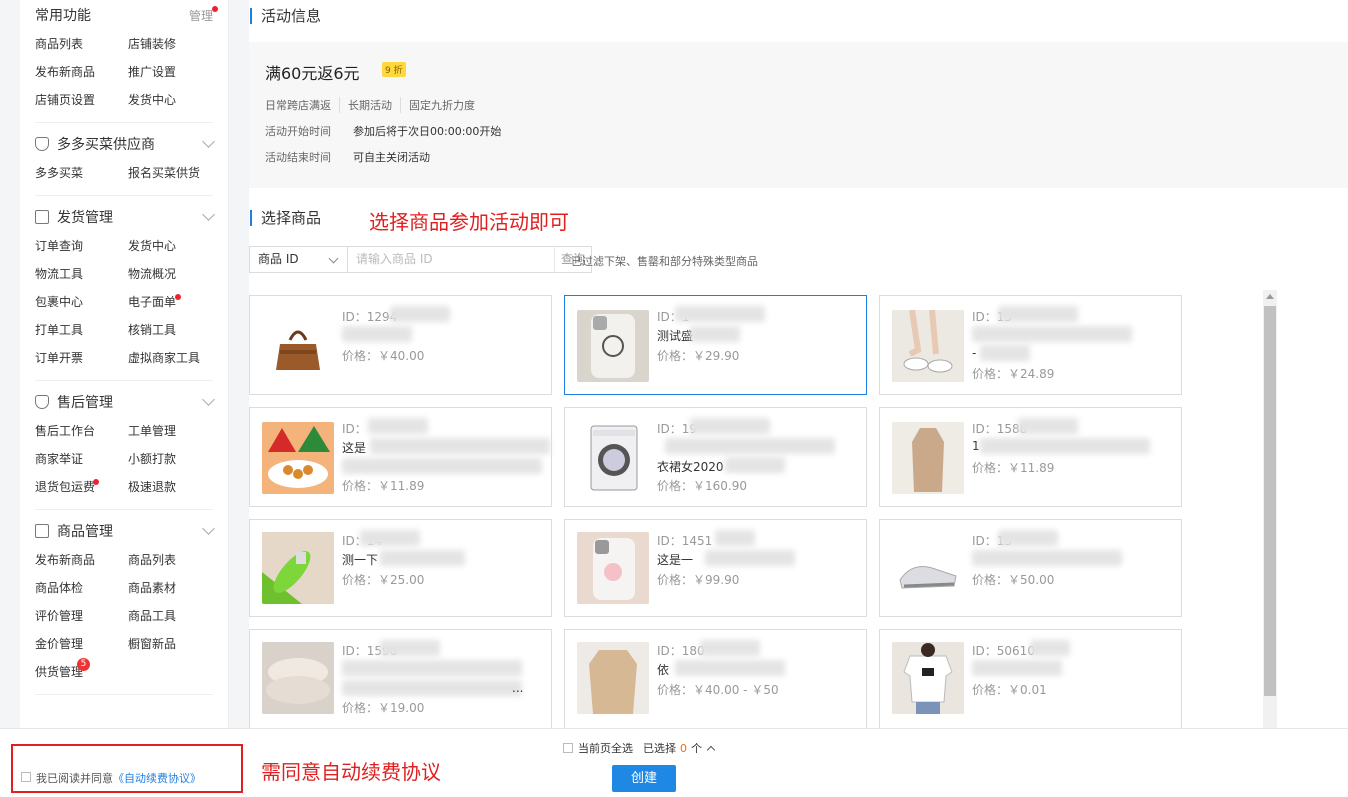  I want to click on product-card: ID：13 价格：￥50.00, so click(1030, 568).